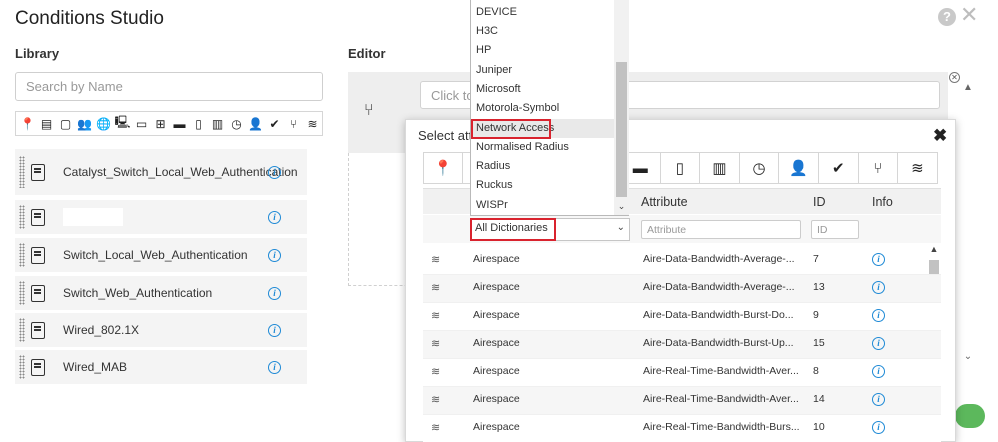 The image size is (998, 442). What do you see at coordinates (169, 86) in the screenshot?
I see `library-search-input` at bounding box center [169, 86].